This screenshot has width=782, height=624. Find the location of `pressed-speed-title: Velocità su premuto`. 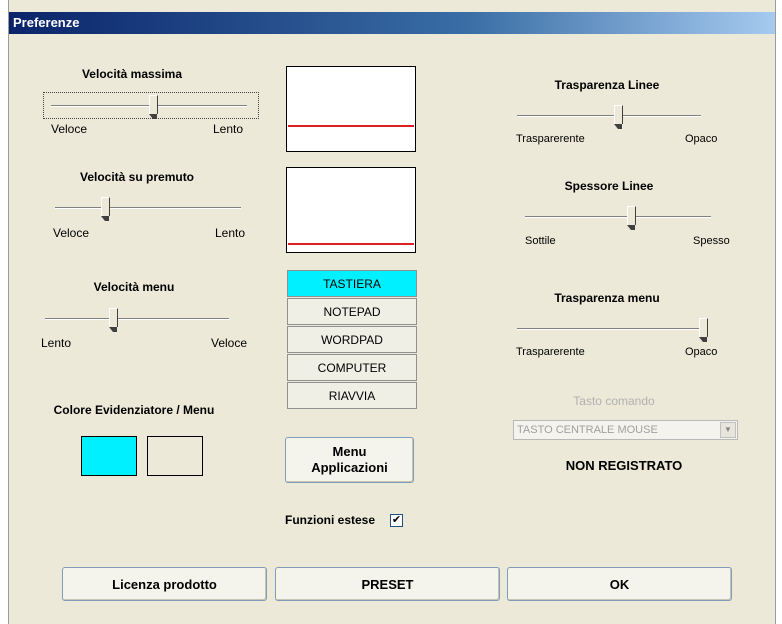

pressed-speed-title: Velocità su premuto is located at coordinates (137, 177).